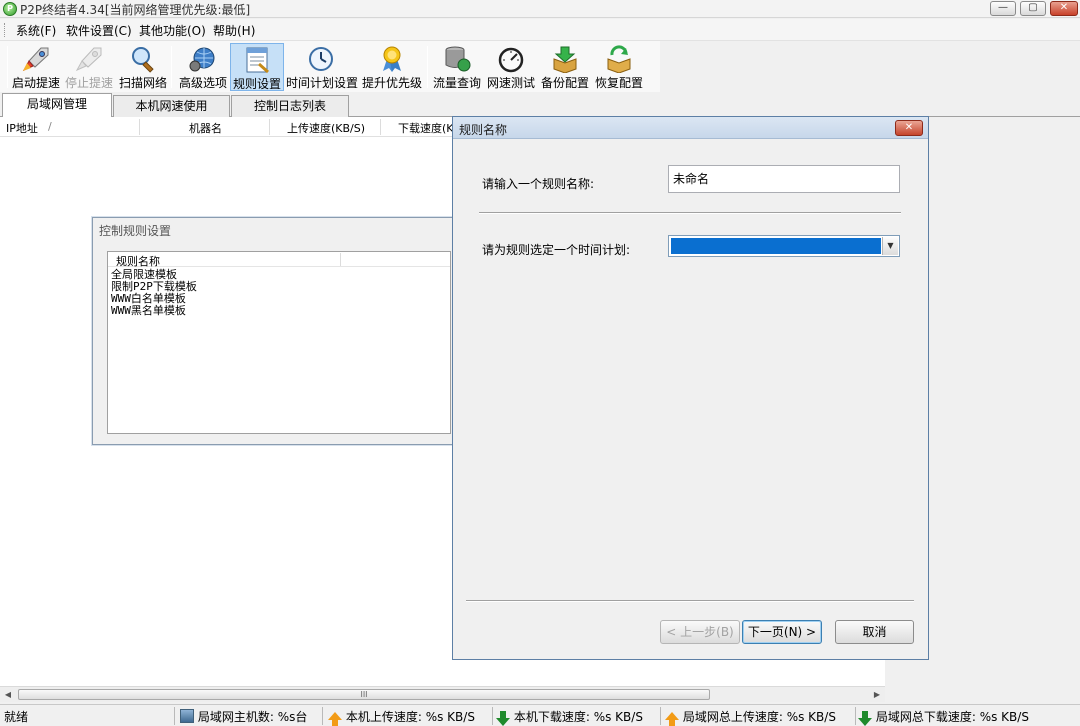 Image resolution: width=1080 pixels, height=726 pixels. I want to click on window-title: P2P终结者4.34[当前网络管理优先级:最低], so click(135, 10).